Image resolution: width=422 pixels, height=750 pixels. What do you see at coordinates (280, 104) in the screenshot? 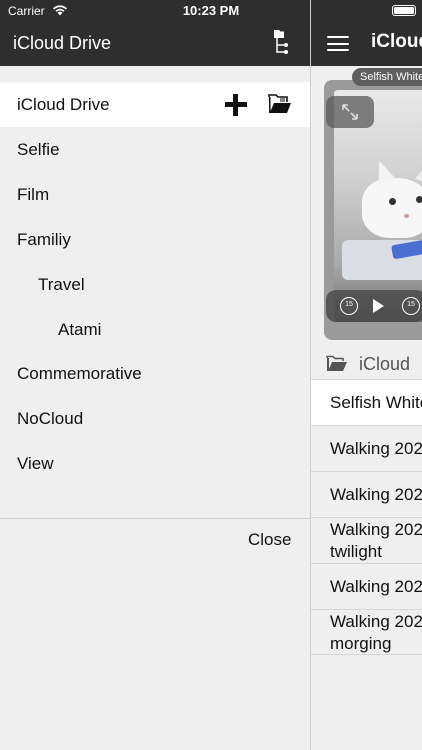
I see `open-folder-icon` at bounding box center [280, 104].